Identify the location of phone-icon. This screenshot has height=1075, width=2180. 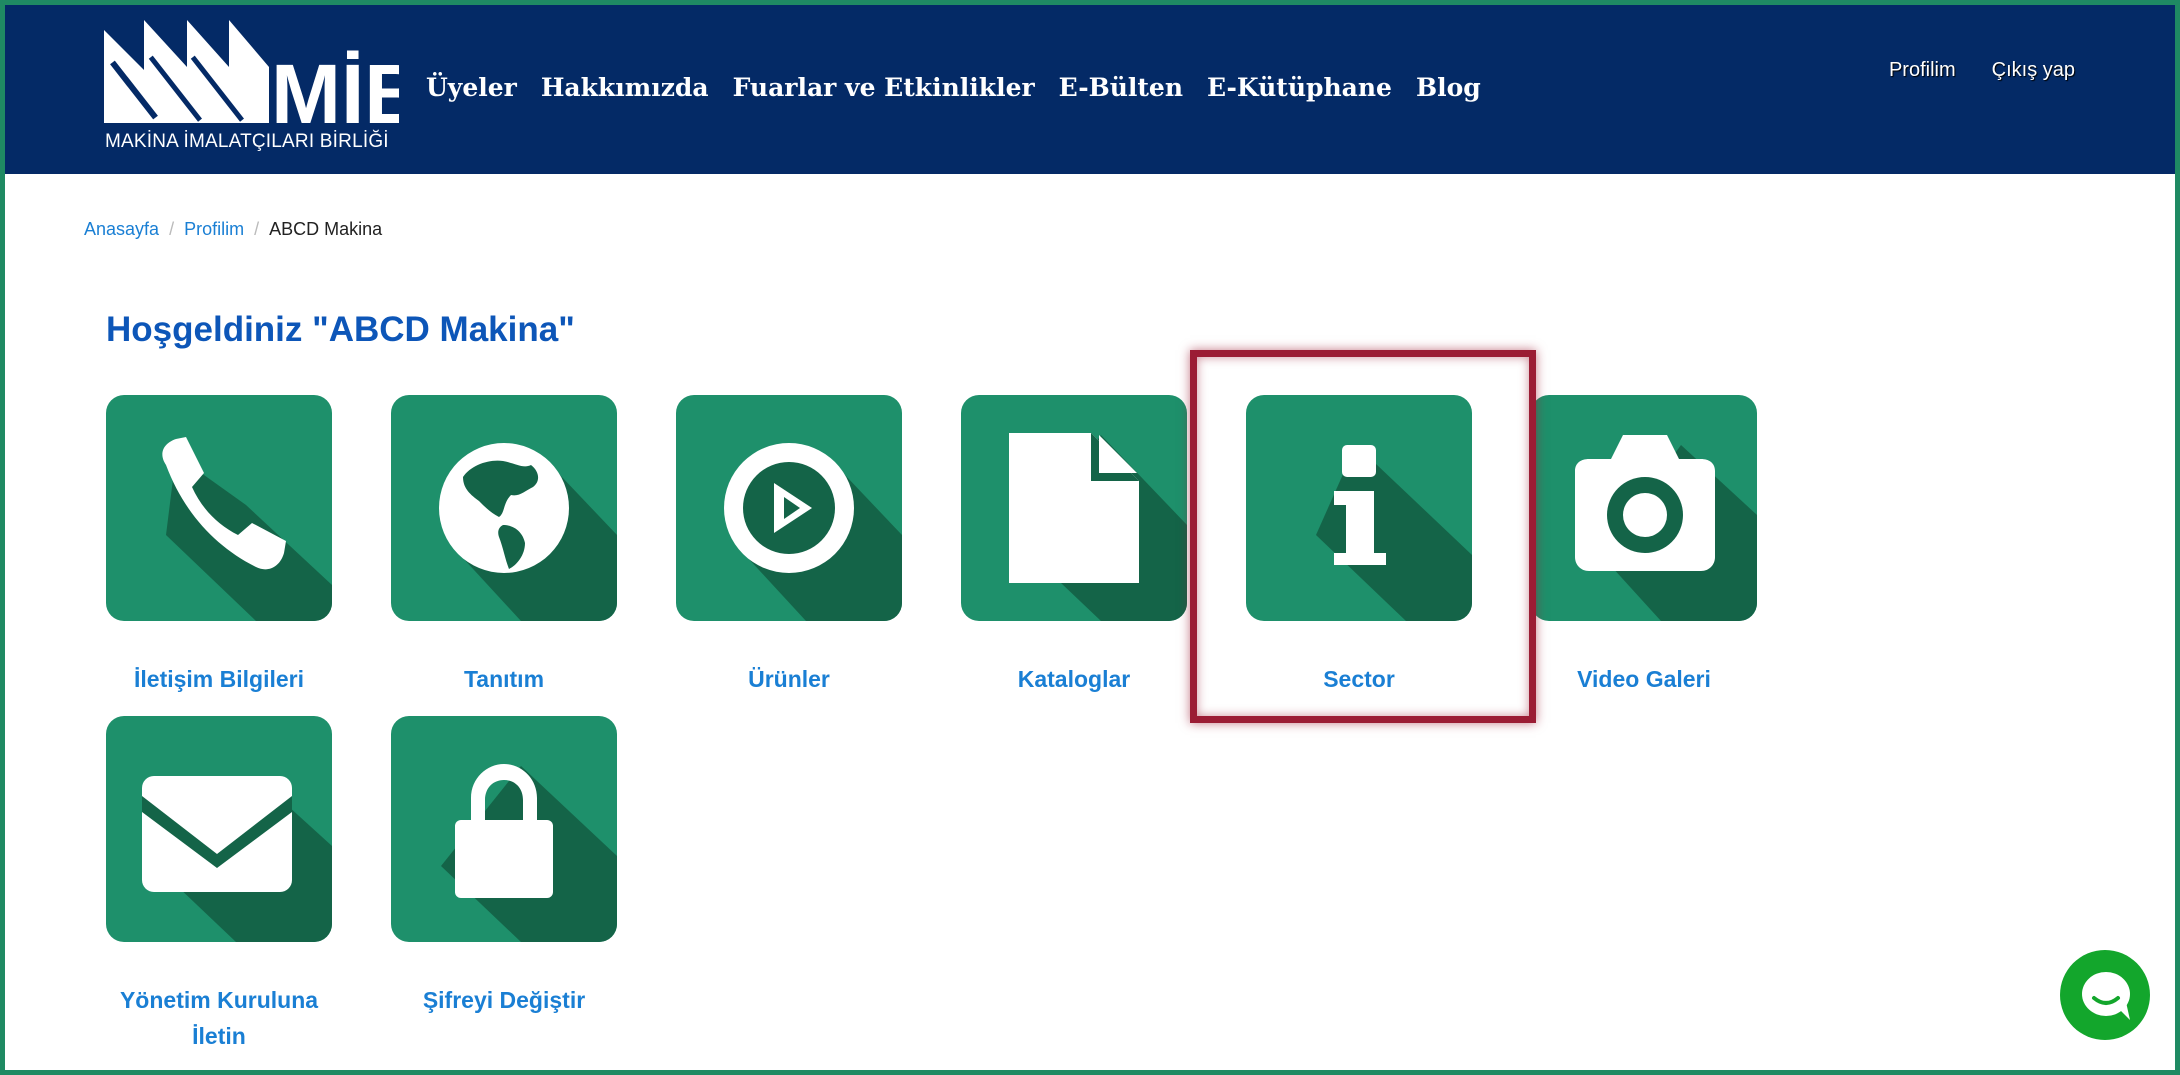
(247, 529).